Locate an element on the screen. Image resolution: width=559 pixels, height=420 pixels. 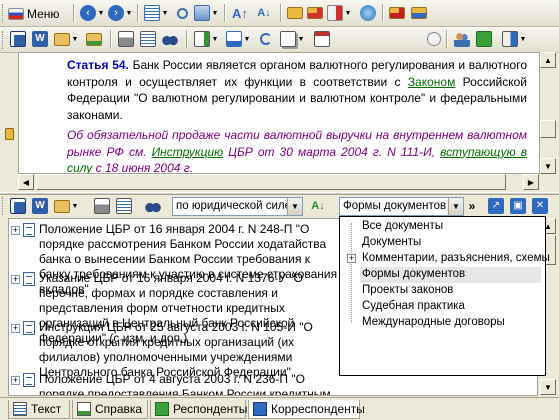
list-folder-dropdown: ▼ is located at coordinates (75, 206).